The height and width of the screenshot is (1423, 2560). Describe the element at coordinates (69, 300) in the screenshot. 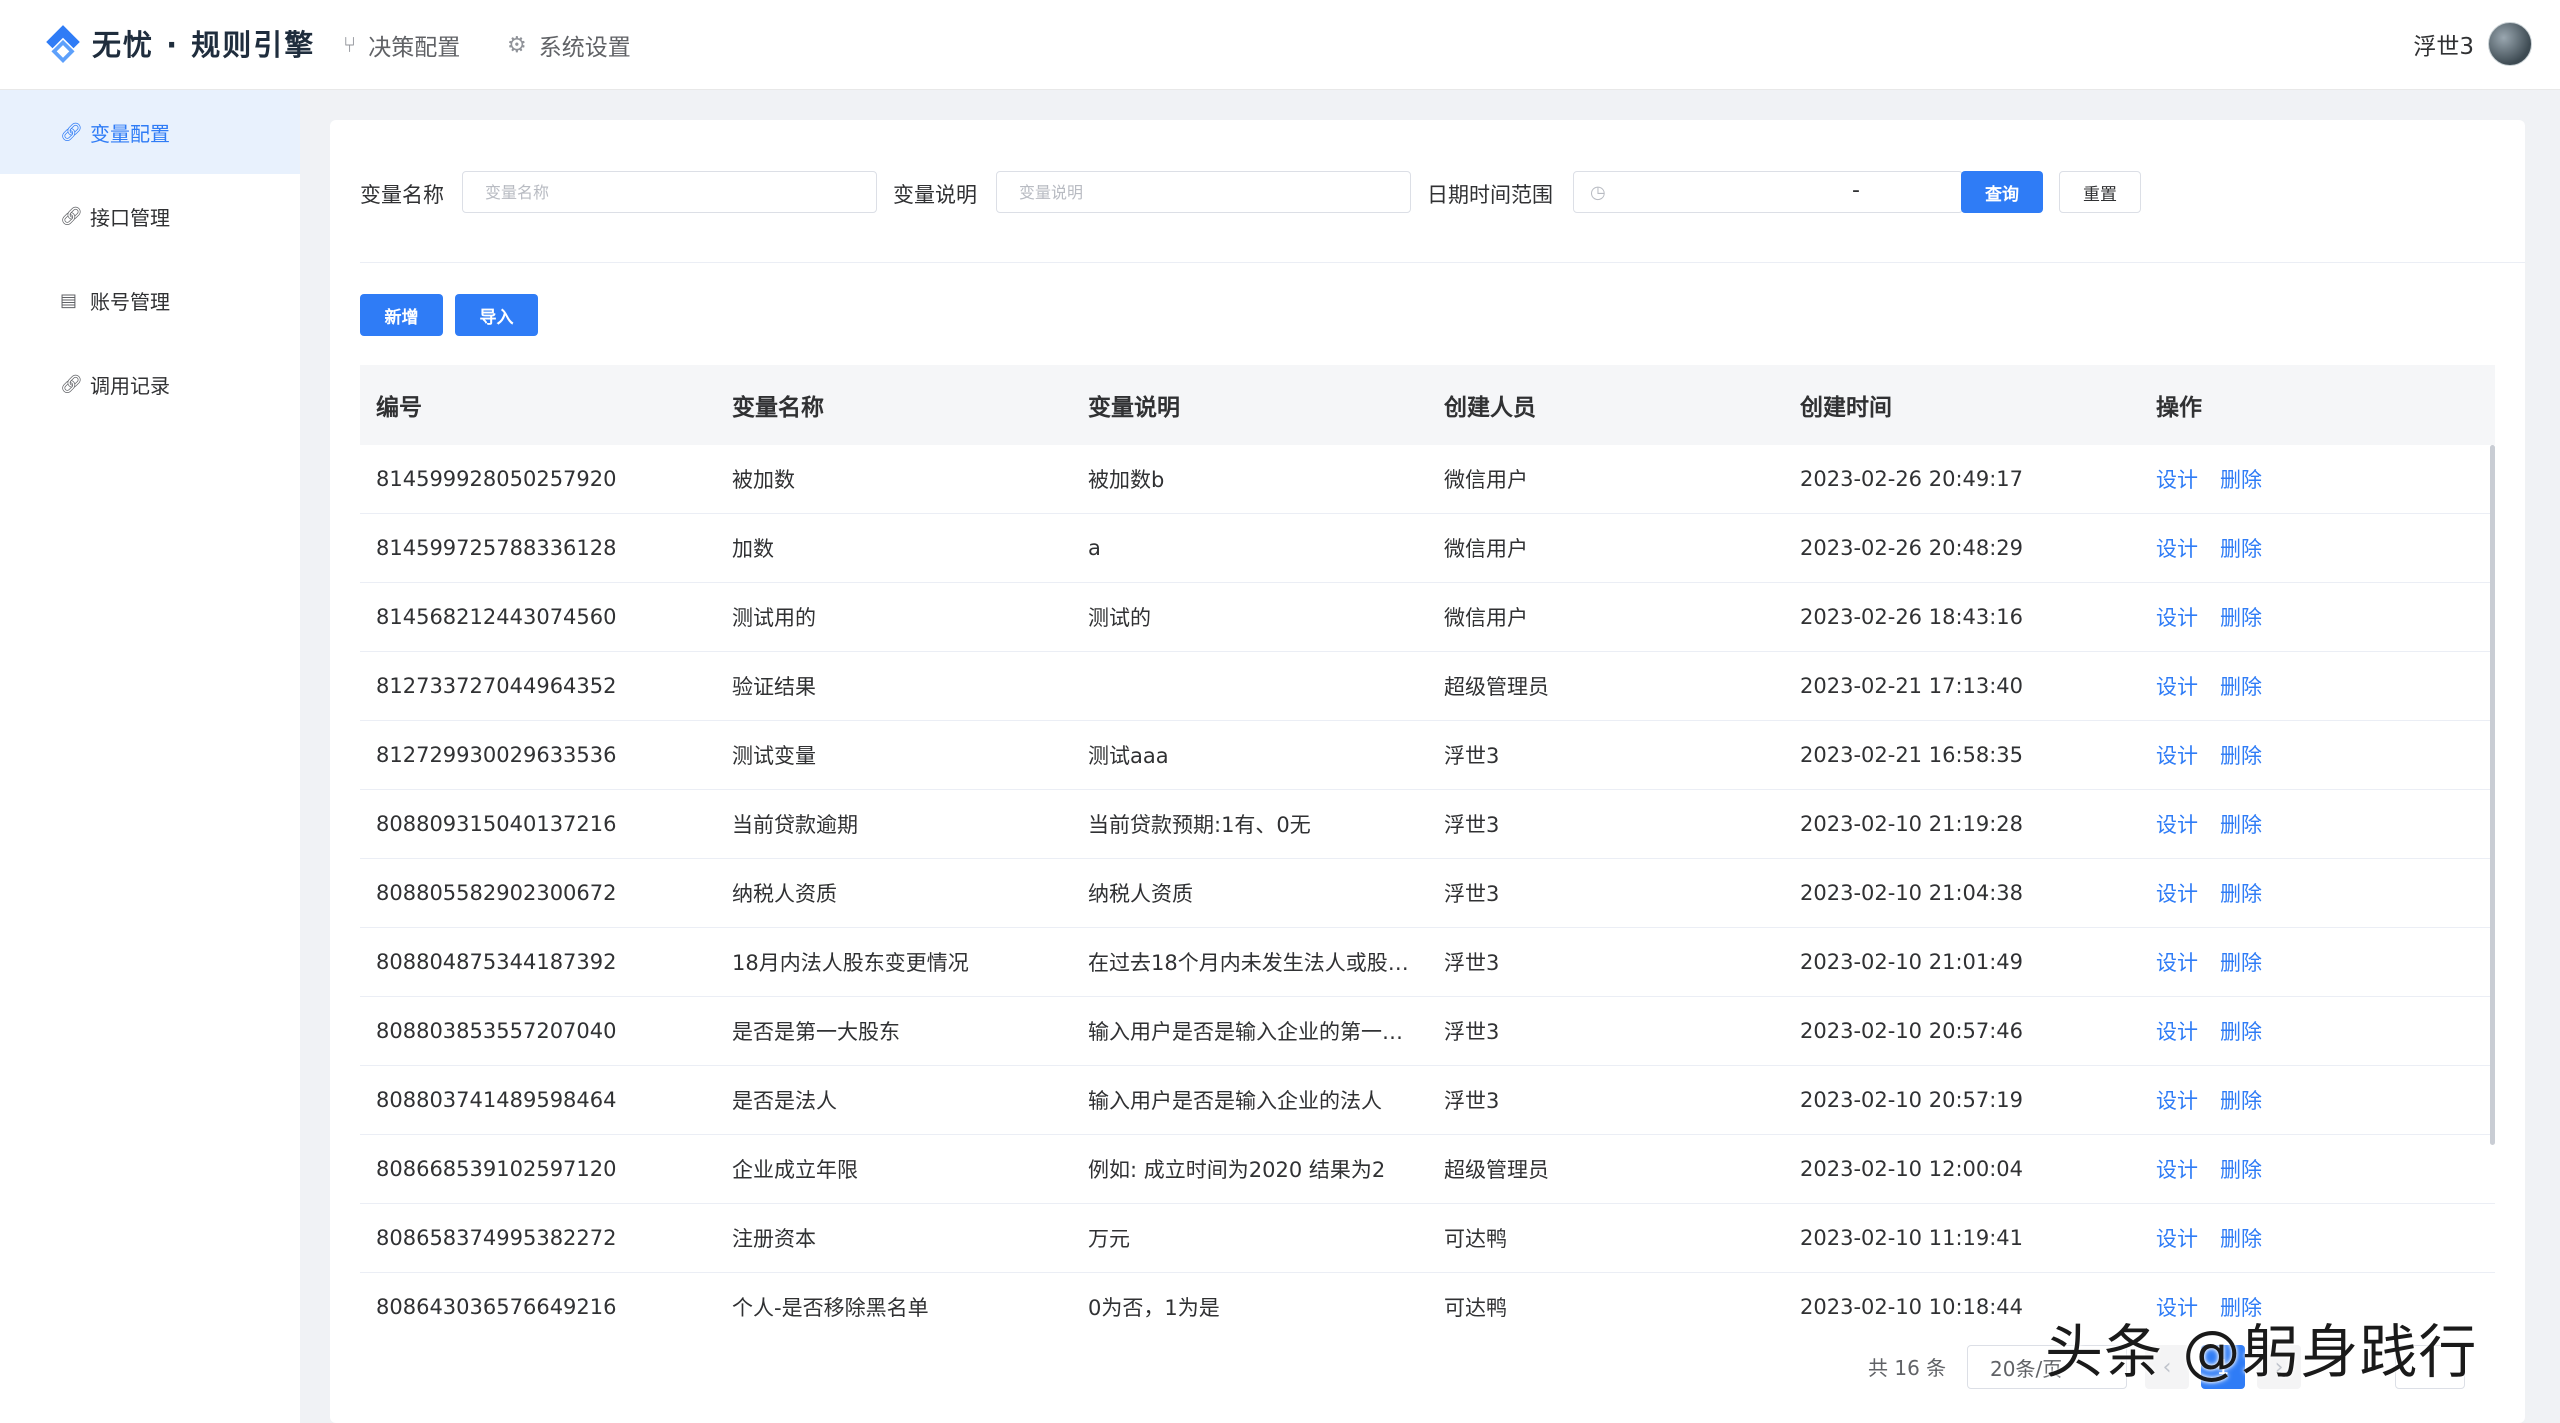

I see `list-icon: ▤` at that location.